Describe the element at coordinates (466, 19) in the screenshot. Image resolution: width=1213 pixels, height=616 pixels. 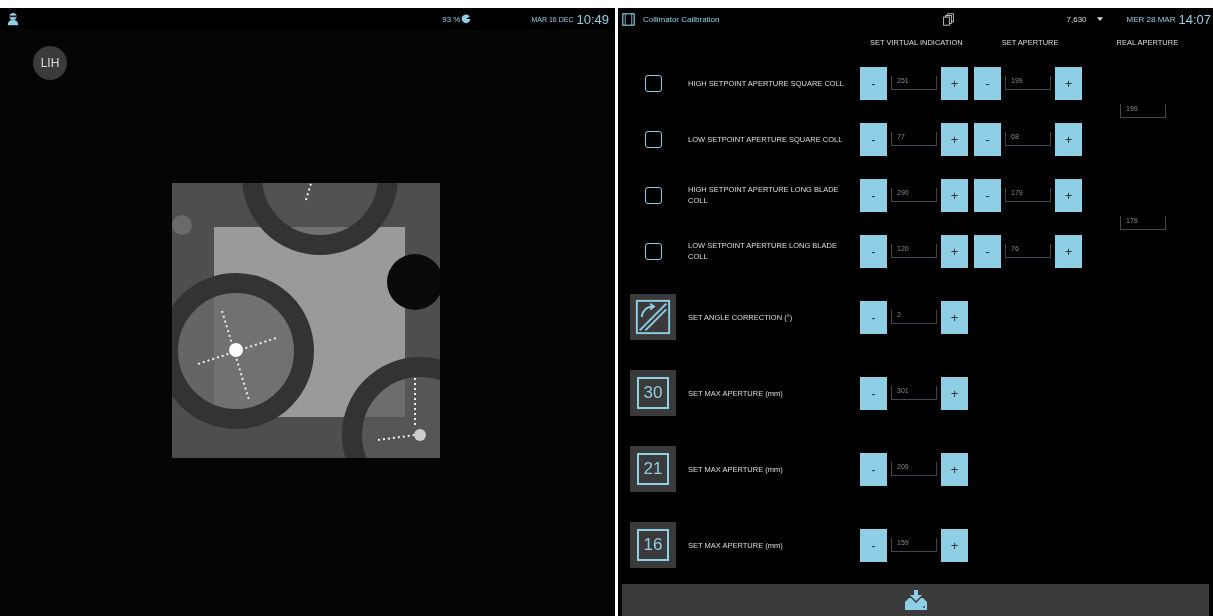
I see `pie-icon` at that location.